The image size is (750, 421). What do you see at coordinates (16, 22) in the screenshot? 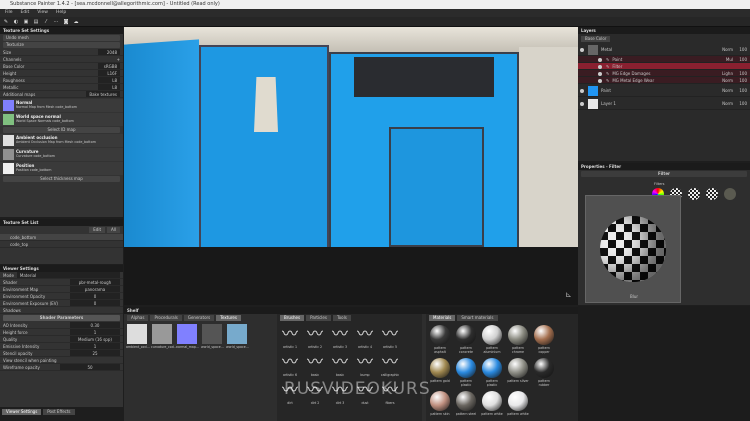
I see `eraser-tool-icon: ◐` at bounding box center [16, 22].